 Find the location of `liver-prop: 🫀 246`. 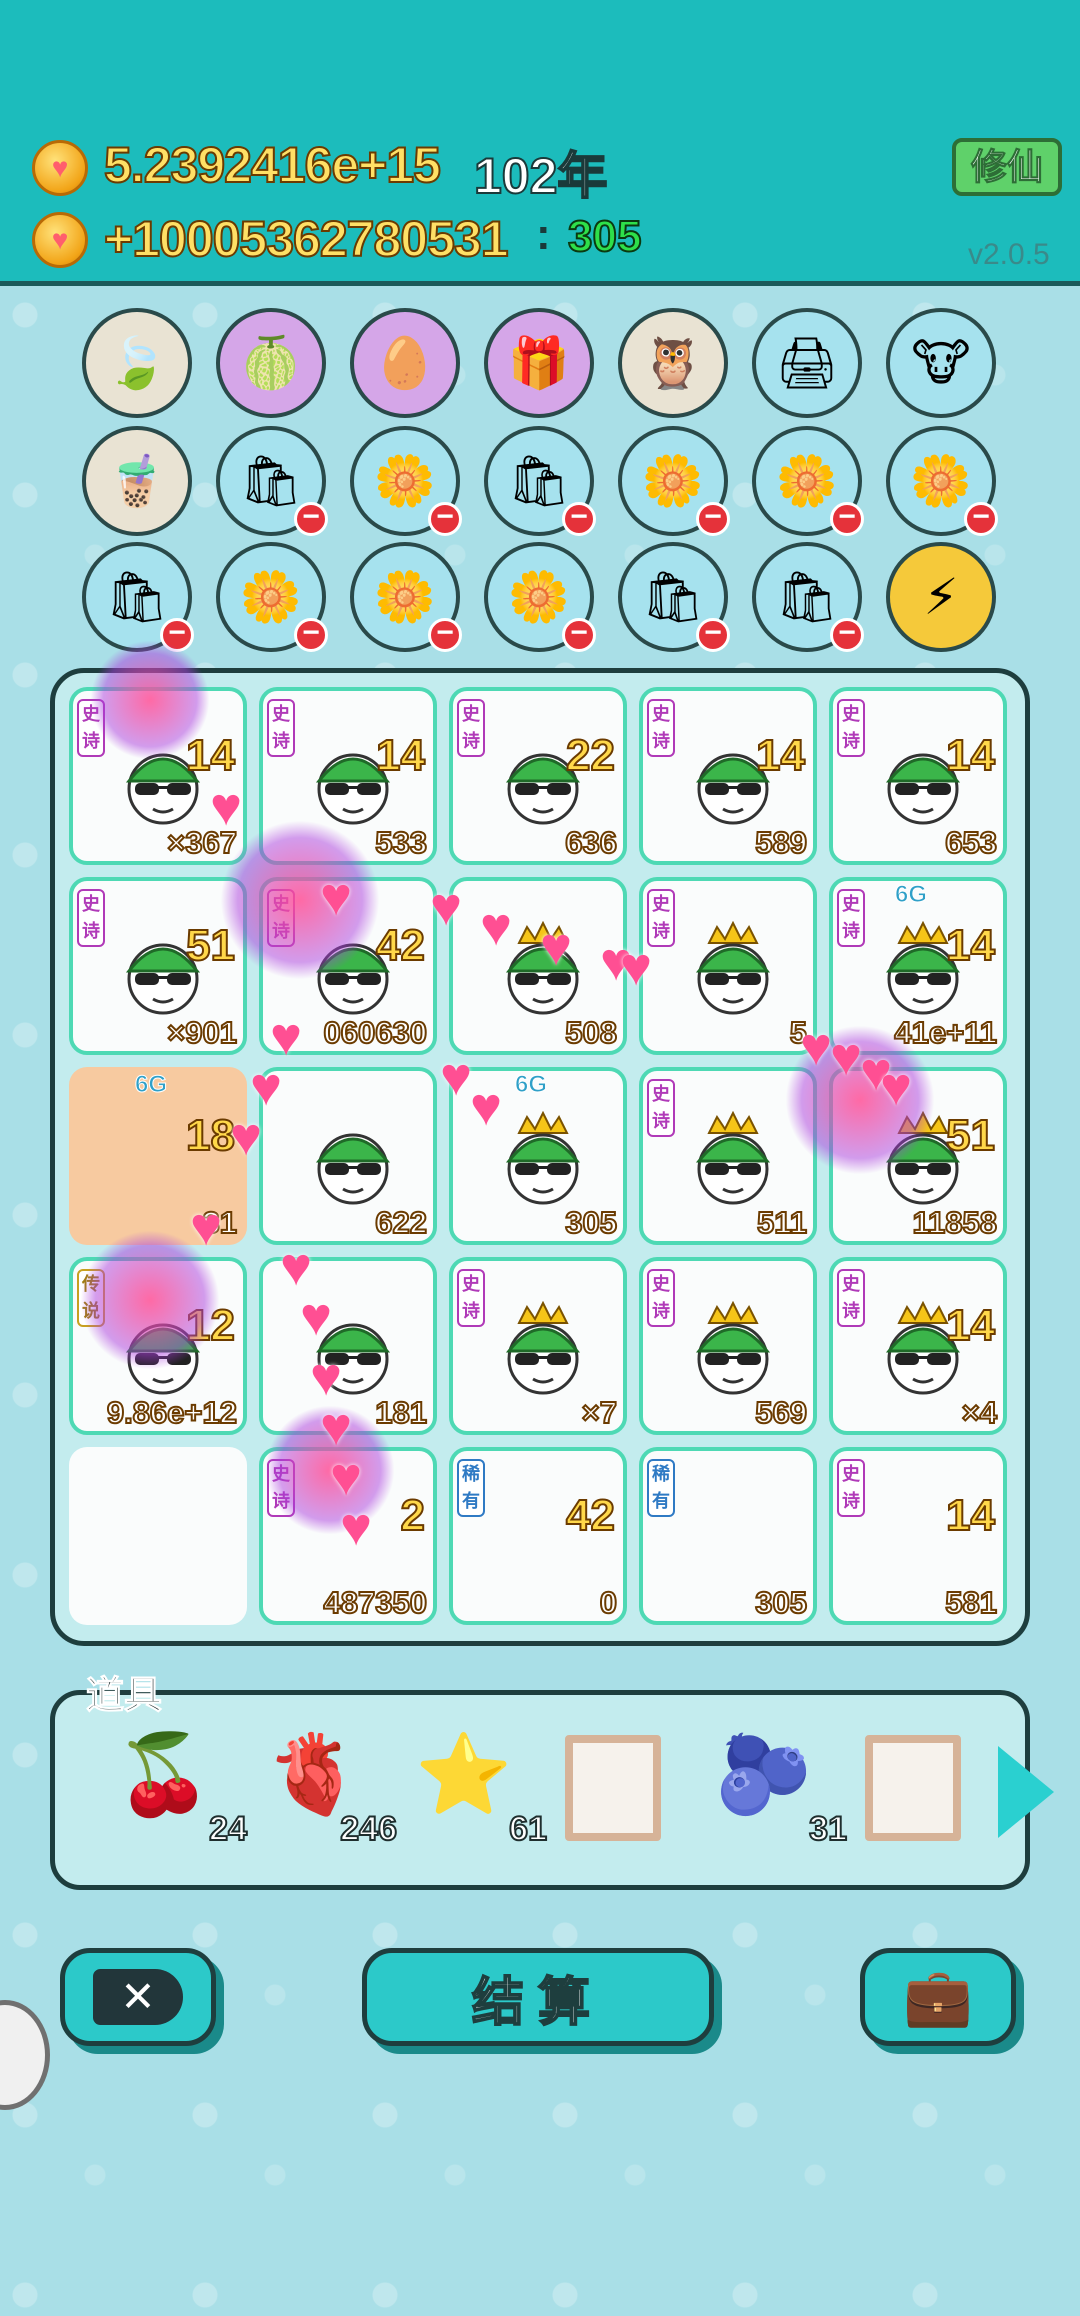

liver-prop: 🫀 246 is located at coordinates (331, 1792).